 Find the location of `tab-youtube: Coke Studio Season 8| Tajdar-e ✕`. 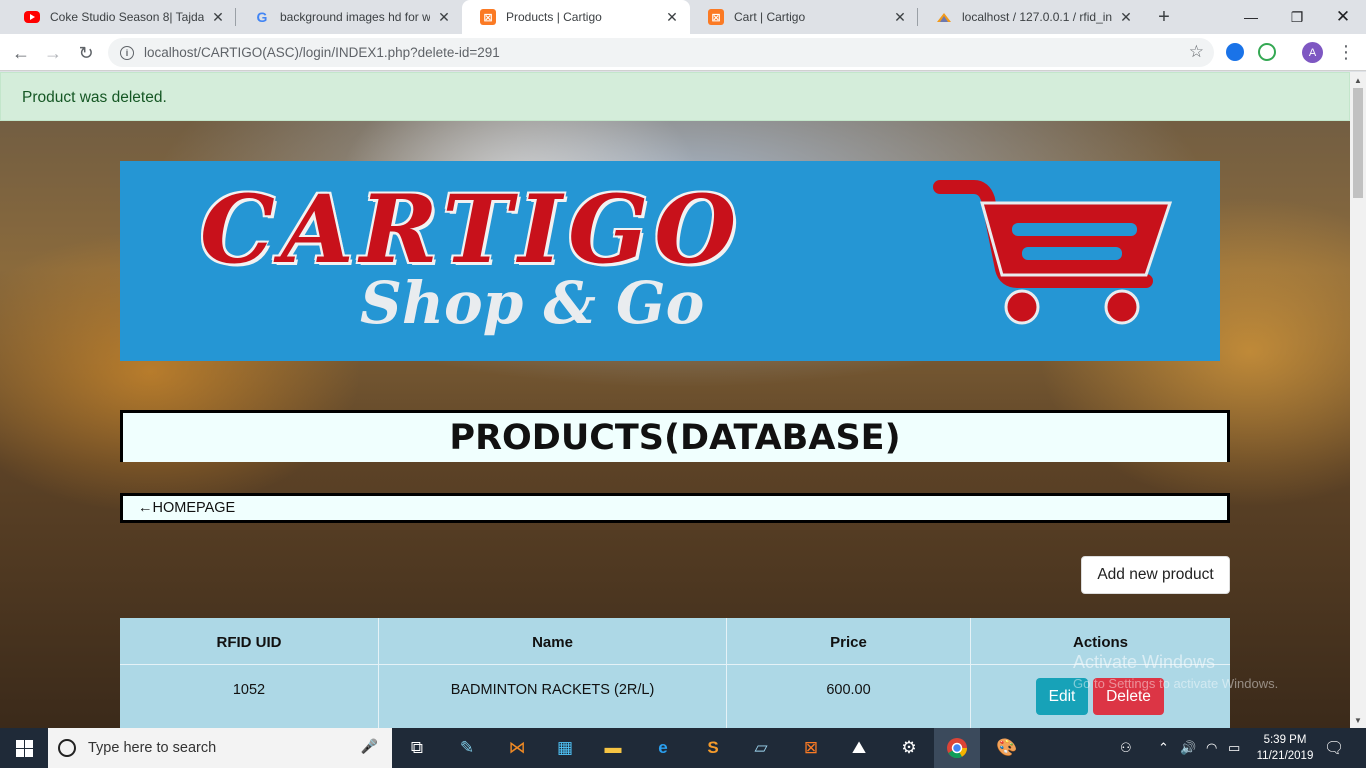

tab-youtube: Coke Studio Season 8| Tajdar-e ✕ is located at coordinates (121, 17).